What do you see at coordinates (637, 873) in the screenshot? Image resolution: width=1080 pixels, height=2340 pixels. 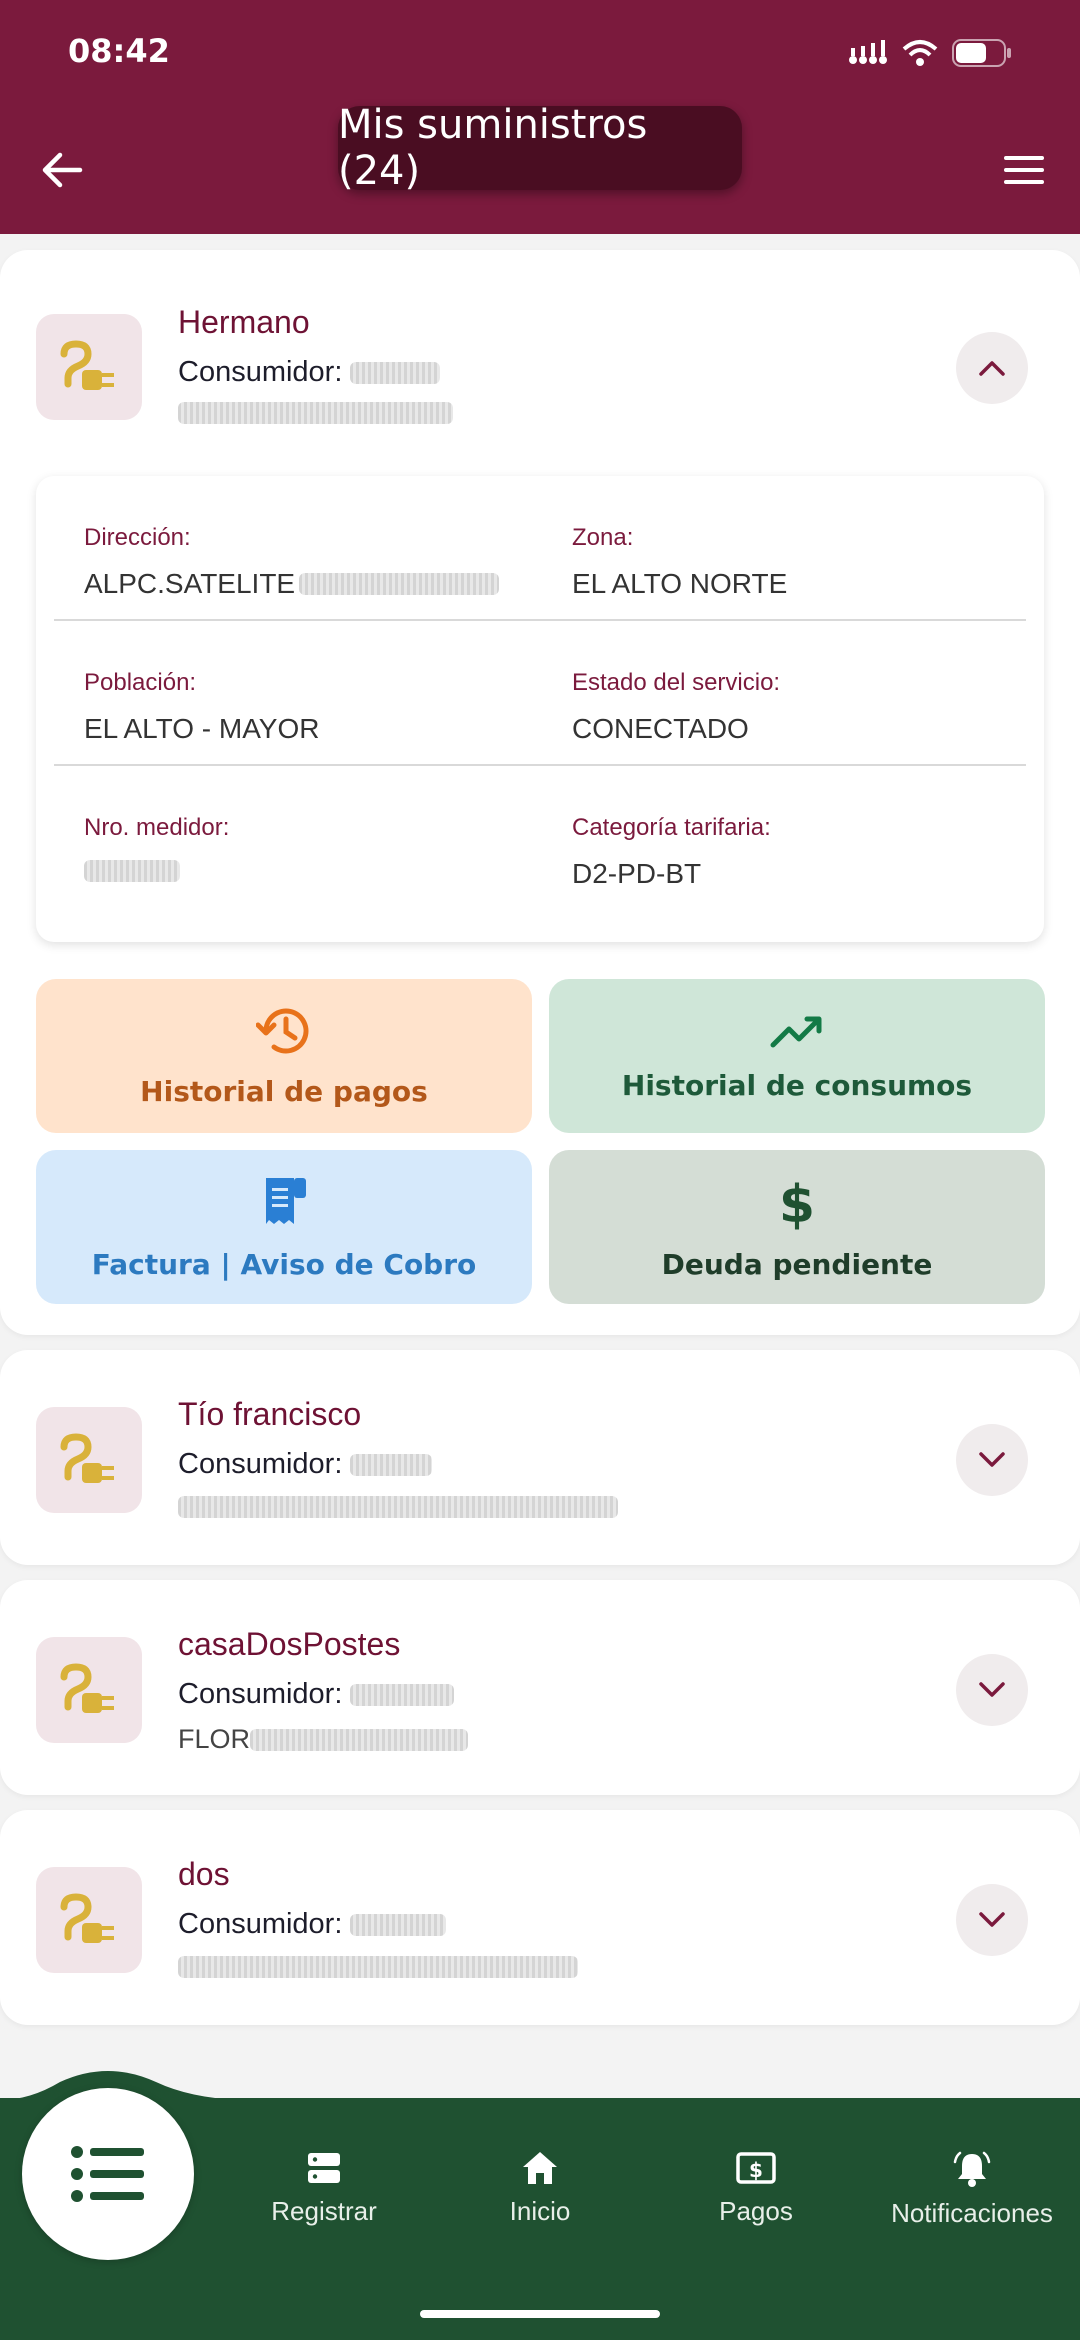 I see `categoria-value: D2-PD-BT` at bounding box center [637, 873].